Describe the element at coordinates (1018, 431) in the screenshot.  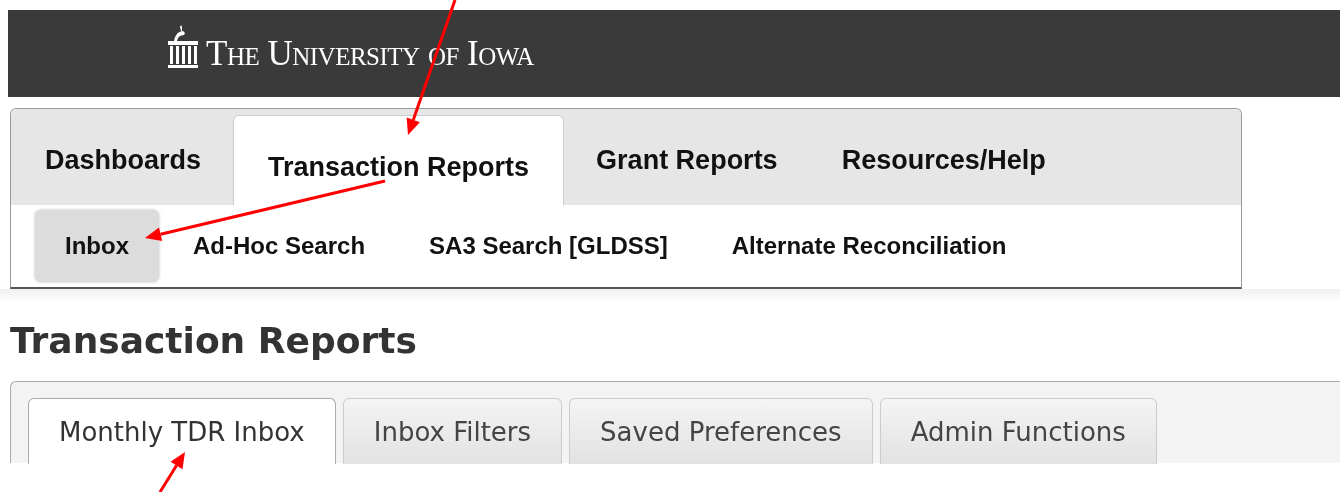
I see `content-tab: Admin Functions` at that location.